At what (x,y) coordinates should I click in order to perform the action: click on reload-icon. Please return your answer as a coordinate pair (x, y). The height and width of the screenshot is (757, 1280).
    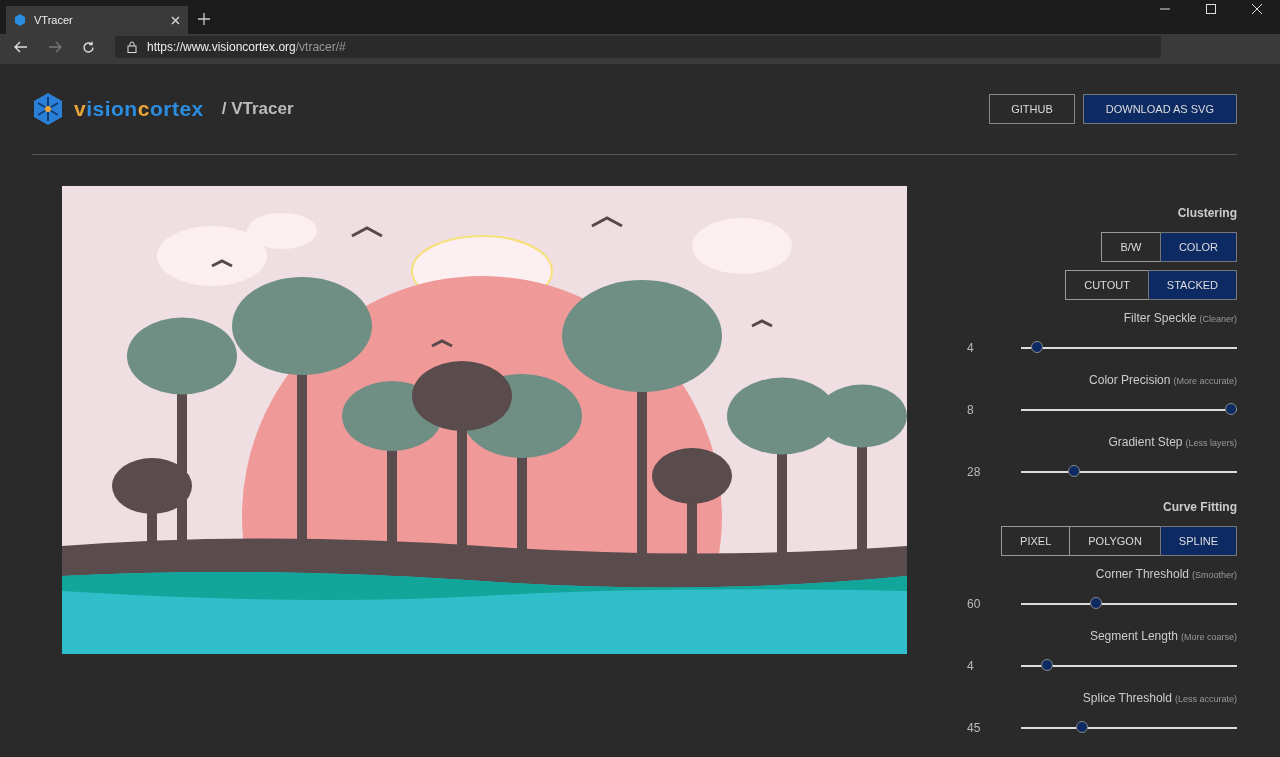
    Looking at the image, I should click on (88, 47).